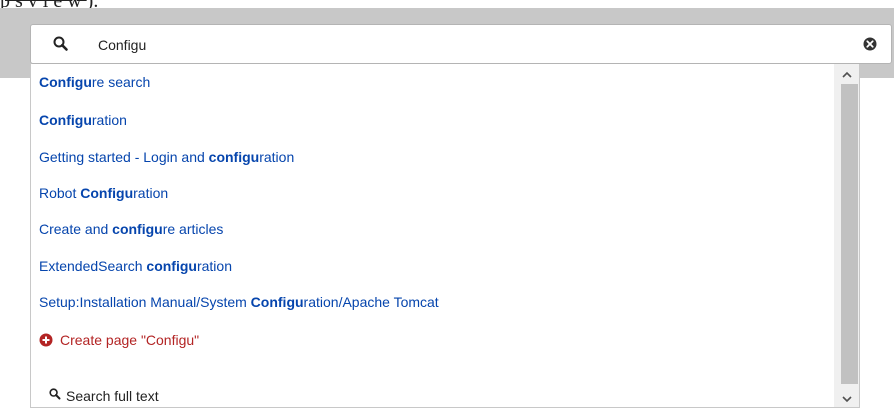  What do you see at coordinates (76, 229) in the screenshot?
I see `suggestion-text-prefix: Create and` at bounding box center [76, 229].